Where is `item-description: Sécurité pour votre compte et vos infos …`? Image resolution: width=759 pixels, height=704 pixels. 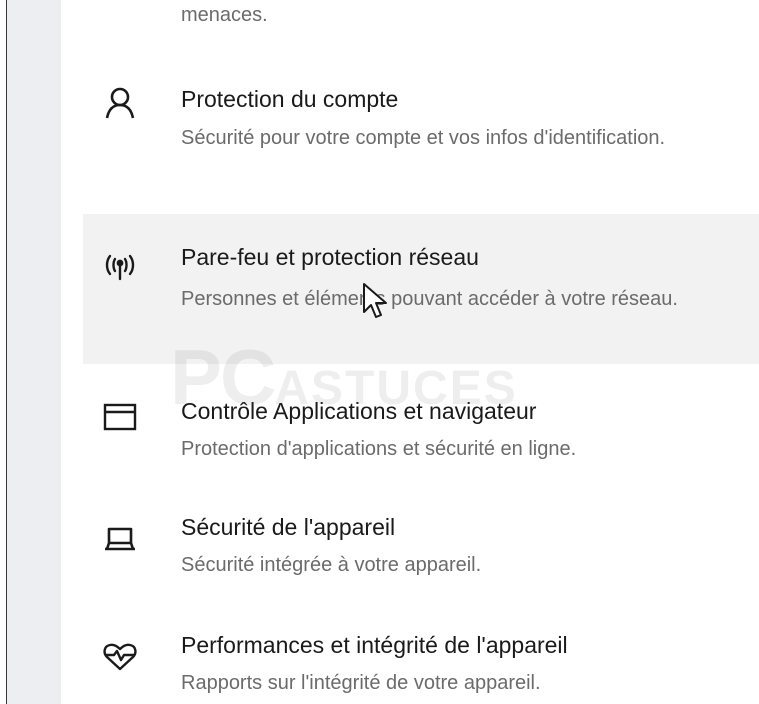 item-description: Sécurité pour votre compte et vos infos … is located at coordinates (423, 138).